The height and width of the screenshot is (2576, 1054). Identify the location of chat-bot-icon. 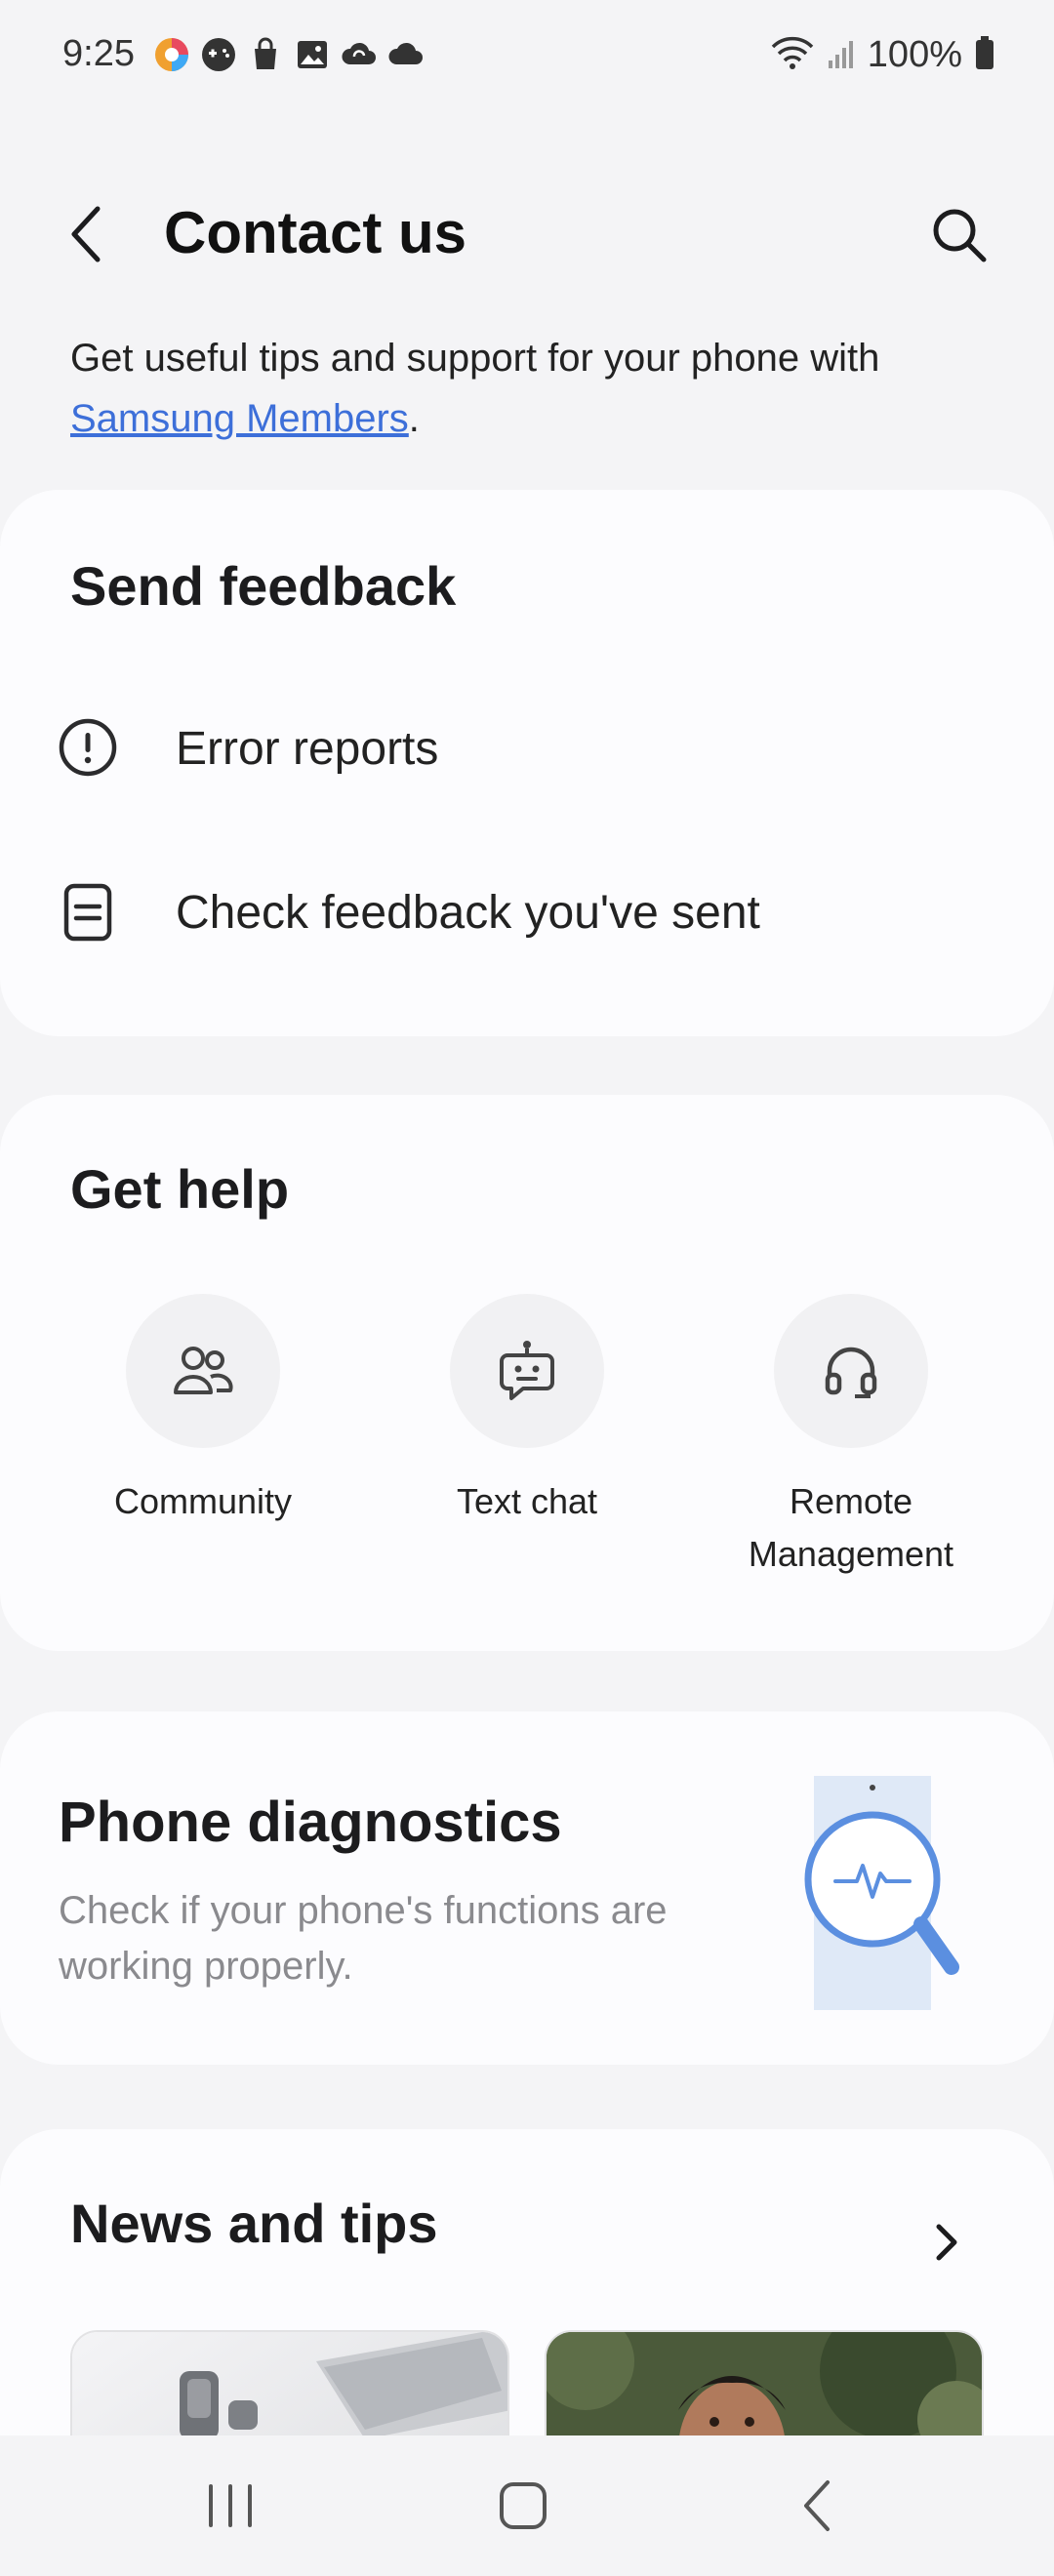
(527, 1370).